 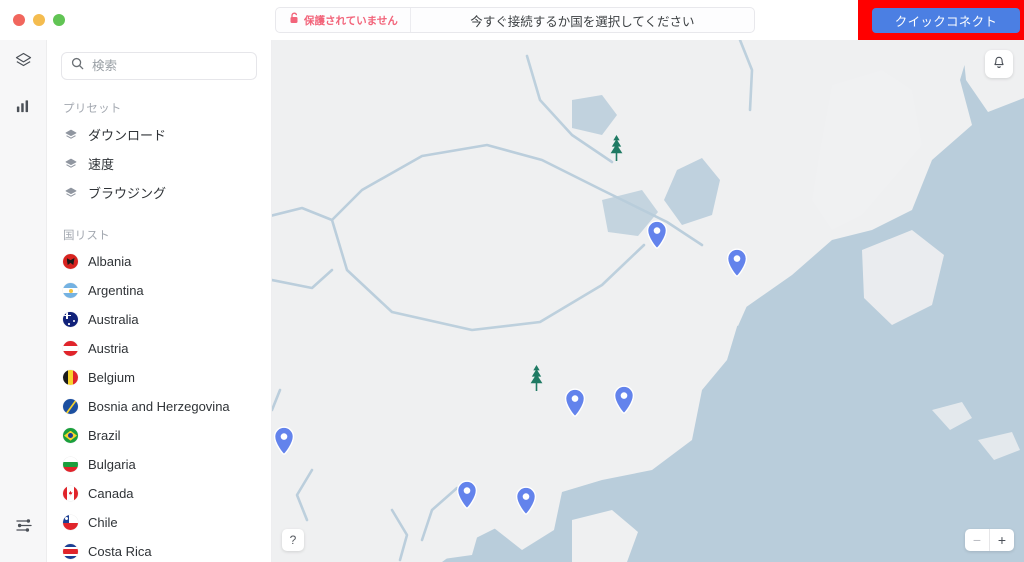 What do you see at coordinates (293, 540) in the screenshot?
I see `help-button: ?` at bounding box center [293, 540].